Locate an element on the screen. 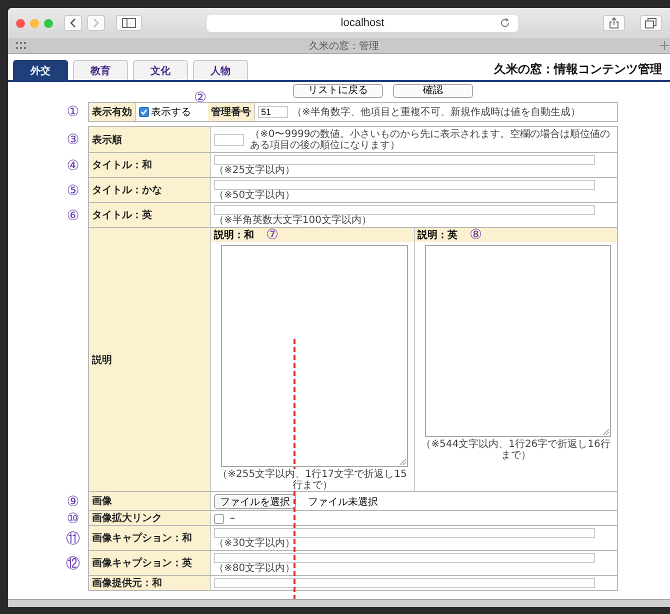 The image size is (670, 614). field-label: 表示順 is located at coordinates (150, 139).